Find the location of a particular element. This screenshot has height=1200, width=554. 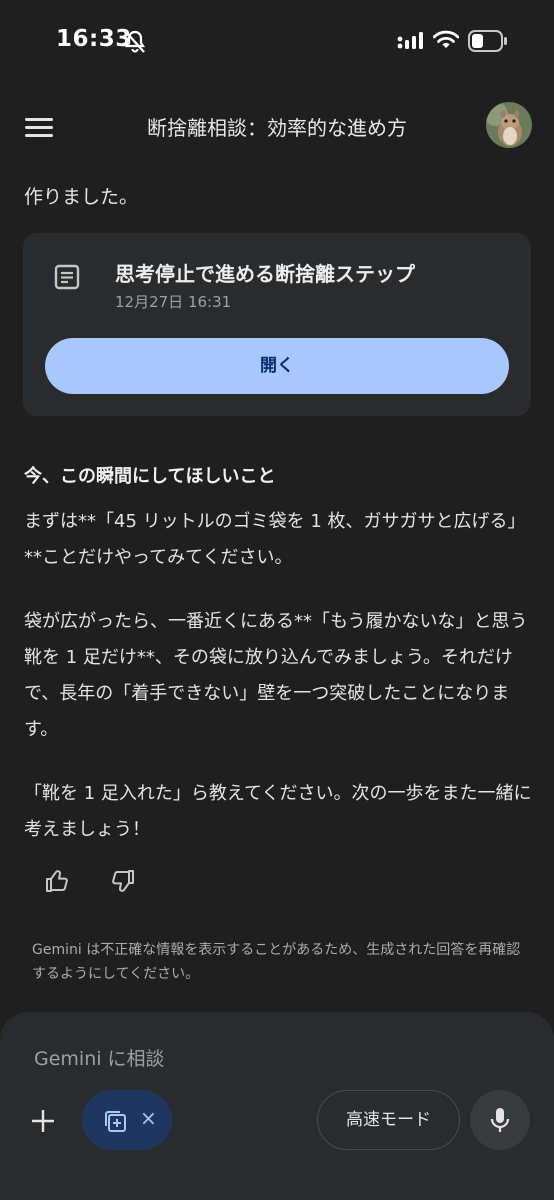

battery-icon is located at coordinates (487, 41).